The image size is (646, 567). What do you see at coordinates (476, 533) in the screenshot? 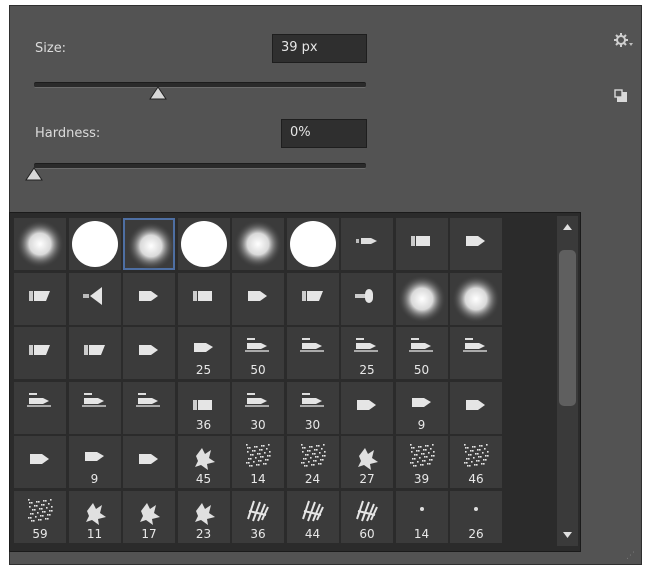
I see `brush-size-label: 26` at bounding box center [476, 533].